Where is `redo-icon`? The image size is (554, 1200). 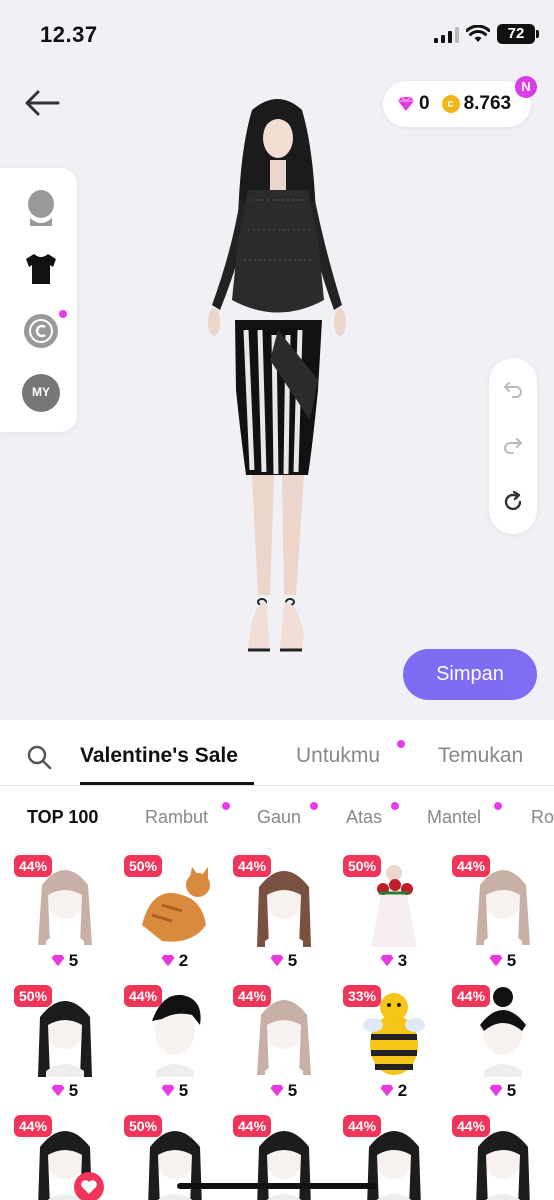
redo-icon is located at coordinates (513, 446).